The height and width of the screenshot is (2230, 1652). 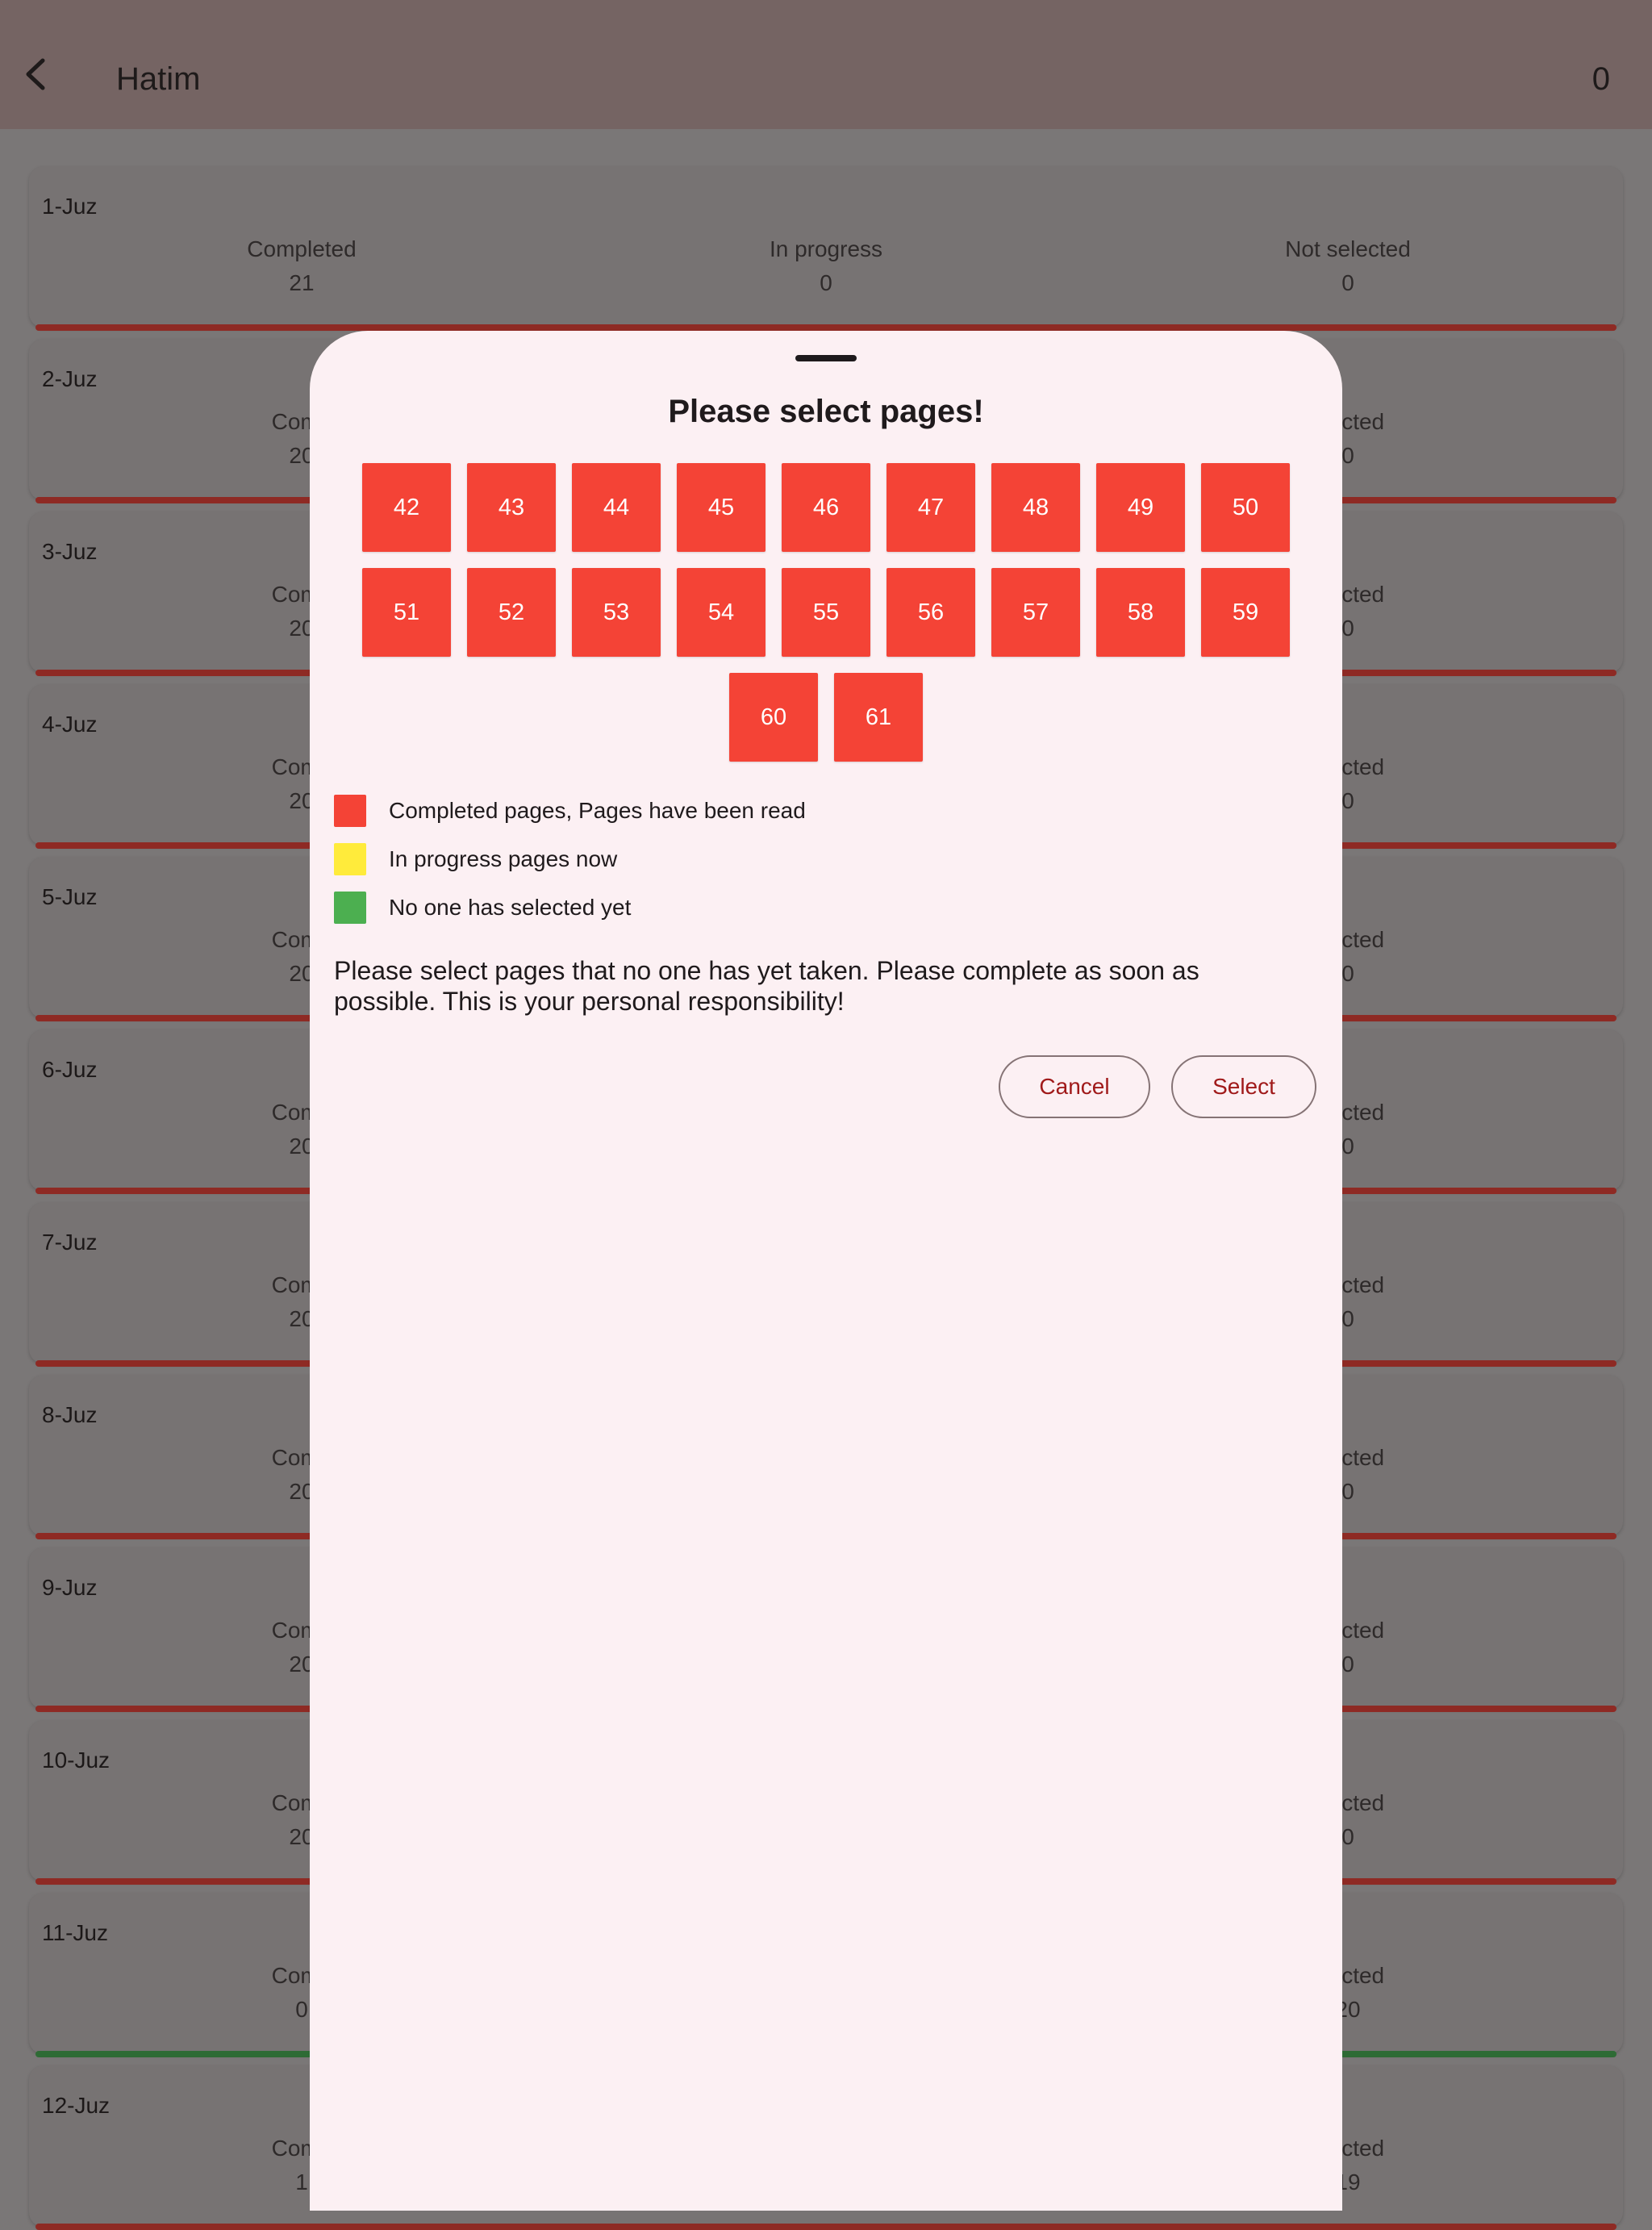 I want to click on not-selected-stat: Not selected 0, so click(x=1348, y=266).